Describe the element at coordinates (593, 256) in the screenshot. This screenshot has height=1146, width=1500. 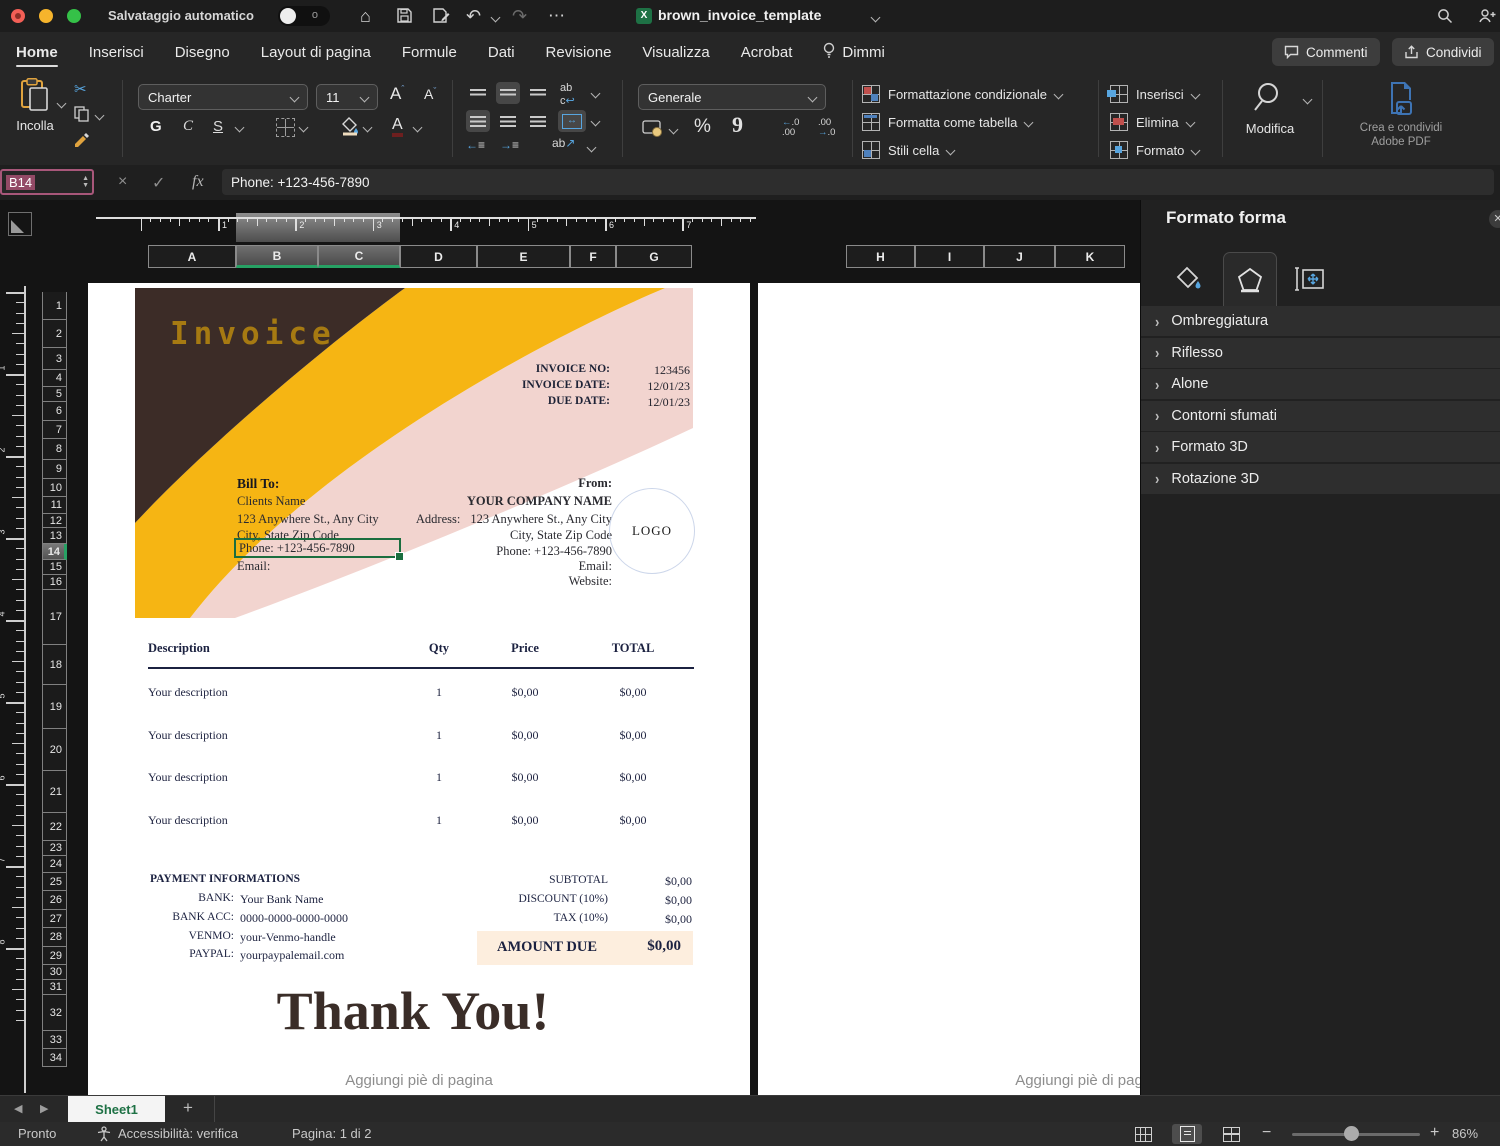
I see `column-header-f: F` at that location.